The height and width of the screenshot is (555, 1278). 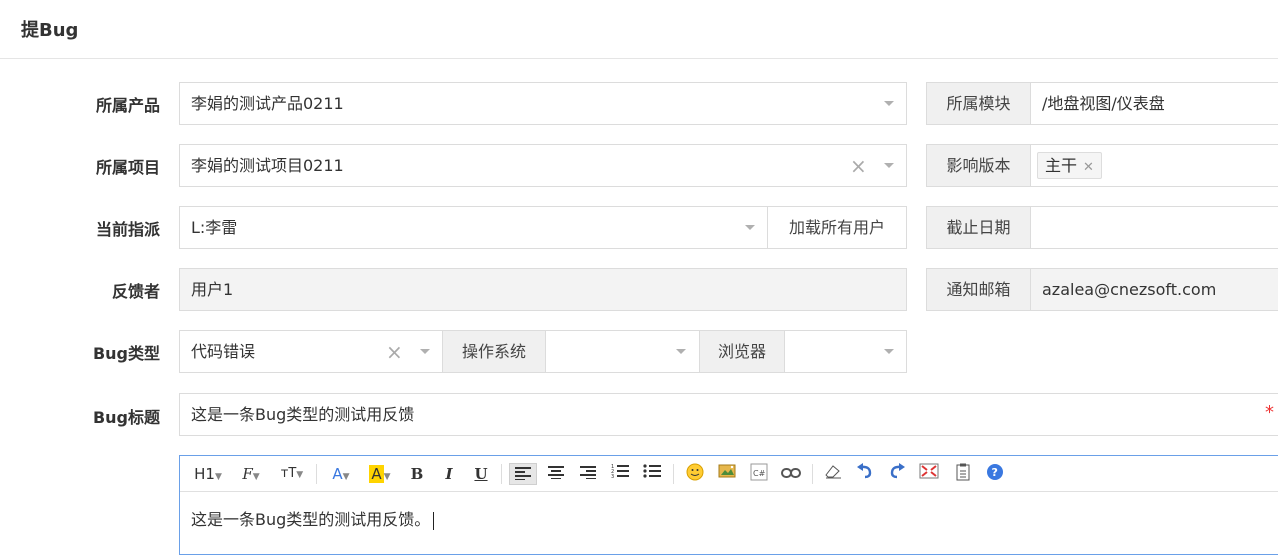 I want to click on build-addon: 影响版本, so click(x=978, y=165).